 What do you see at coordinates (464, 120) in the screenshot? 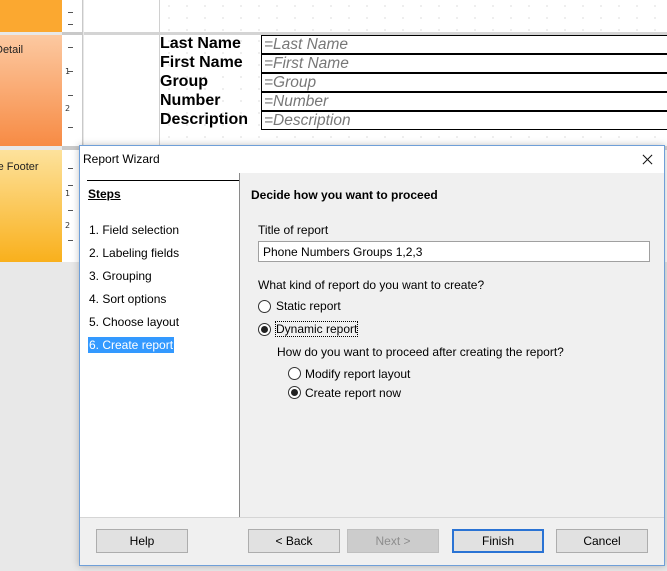
I see `field-box-description: =Description` at bounding box center [464, 120].